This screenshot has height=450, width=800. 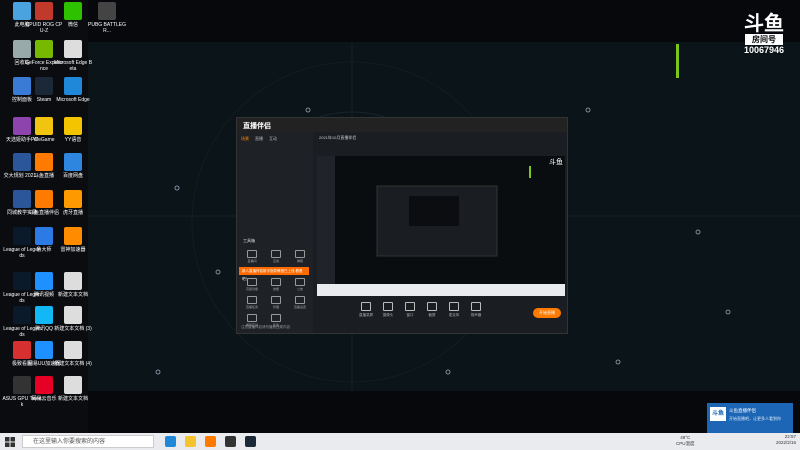 What do you see at coordinates (388, 306) in the screenshot?
I see `camera-icon` at bounding box center [388, 306].